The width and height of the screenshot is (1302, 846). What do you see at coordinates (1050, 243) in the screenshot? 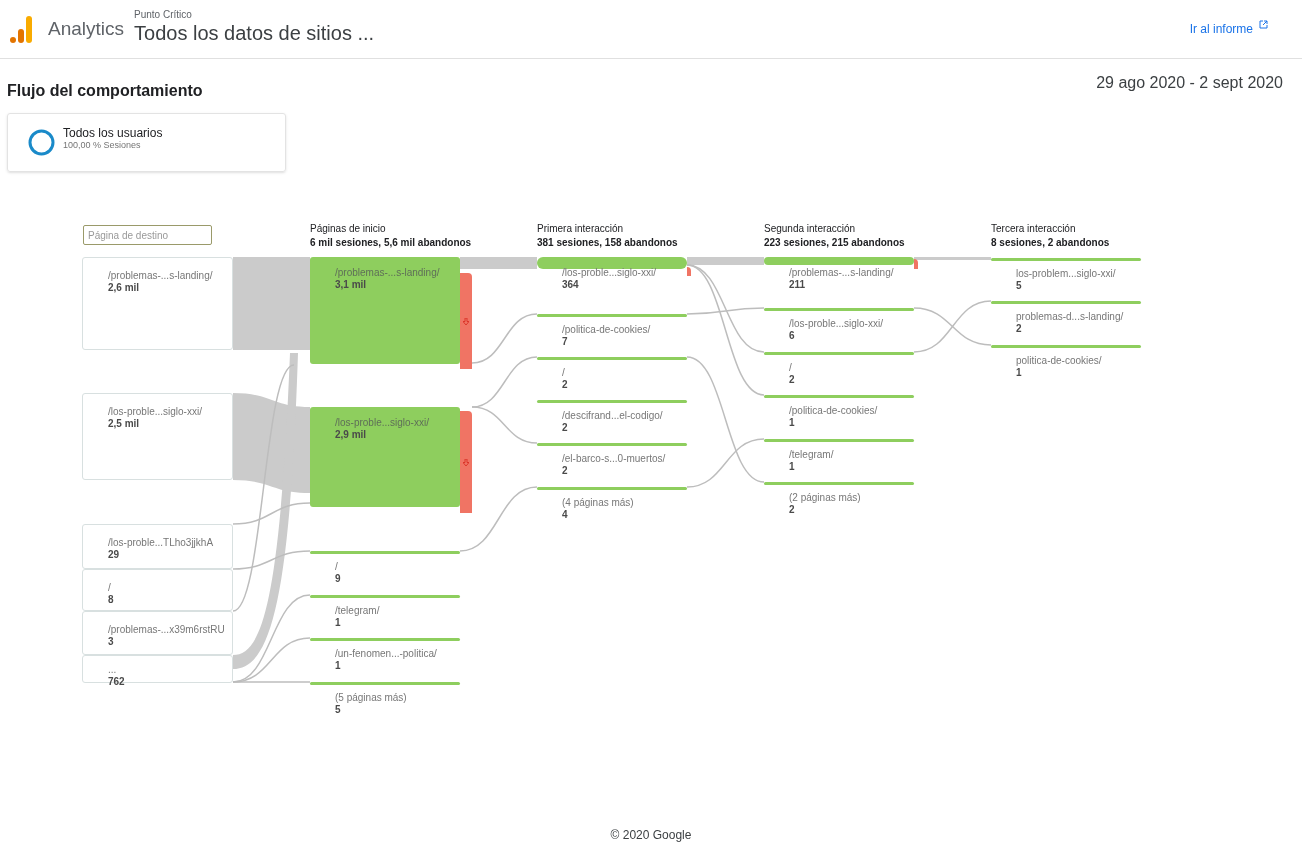
I see `column-summary: 8 sesiones, 2 abandonos` at bounding box center [1050, 243].